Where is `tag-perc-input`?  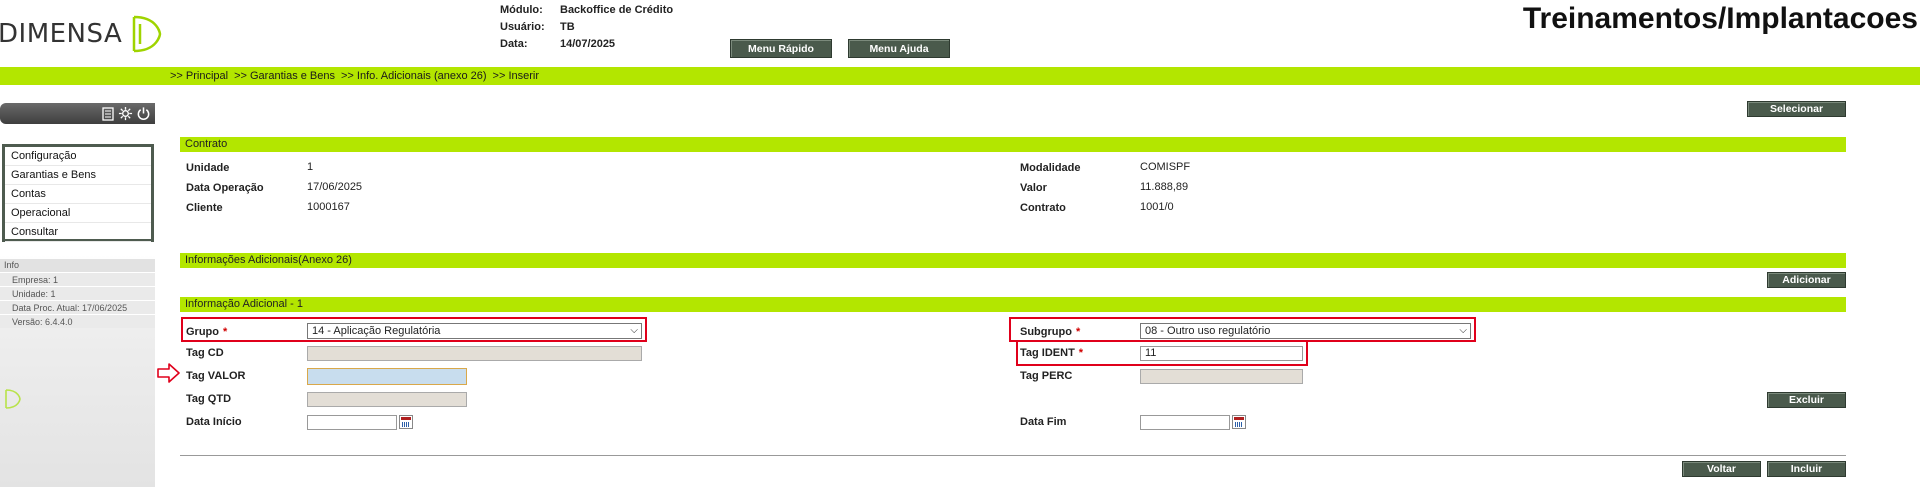
tag-perc-input is located at coordinates (1221, 376).